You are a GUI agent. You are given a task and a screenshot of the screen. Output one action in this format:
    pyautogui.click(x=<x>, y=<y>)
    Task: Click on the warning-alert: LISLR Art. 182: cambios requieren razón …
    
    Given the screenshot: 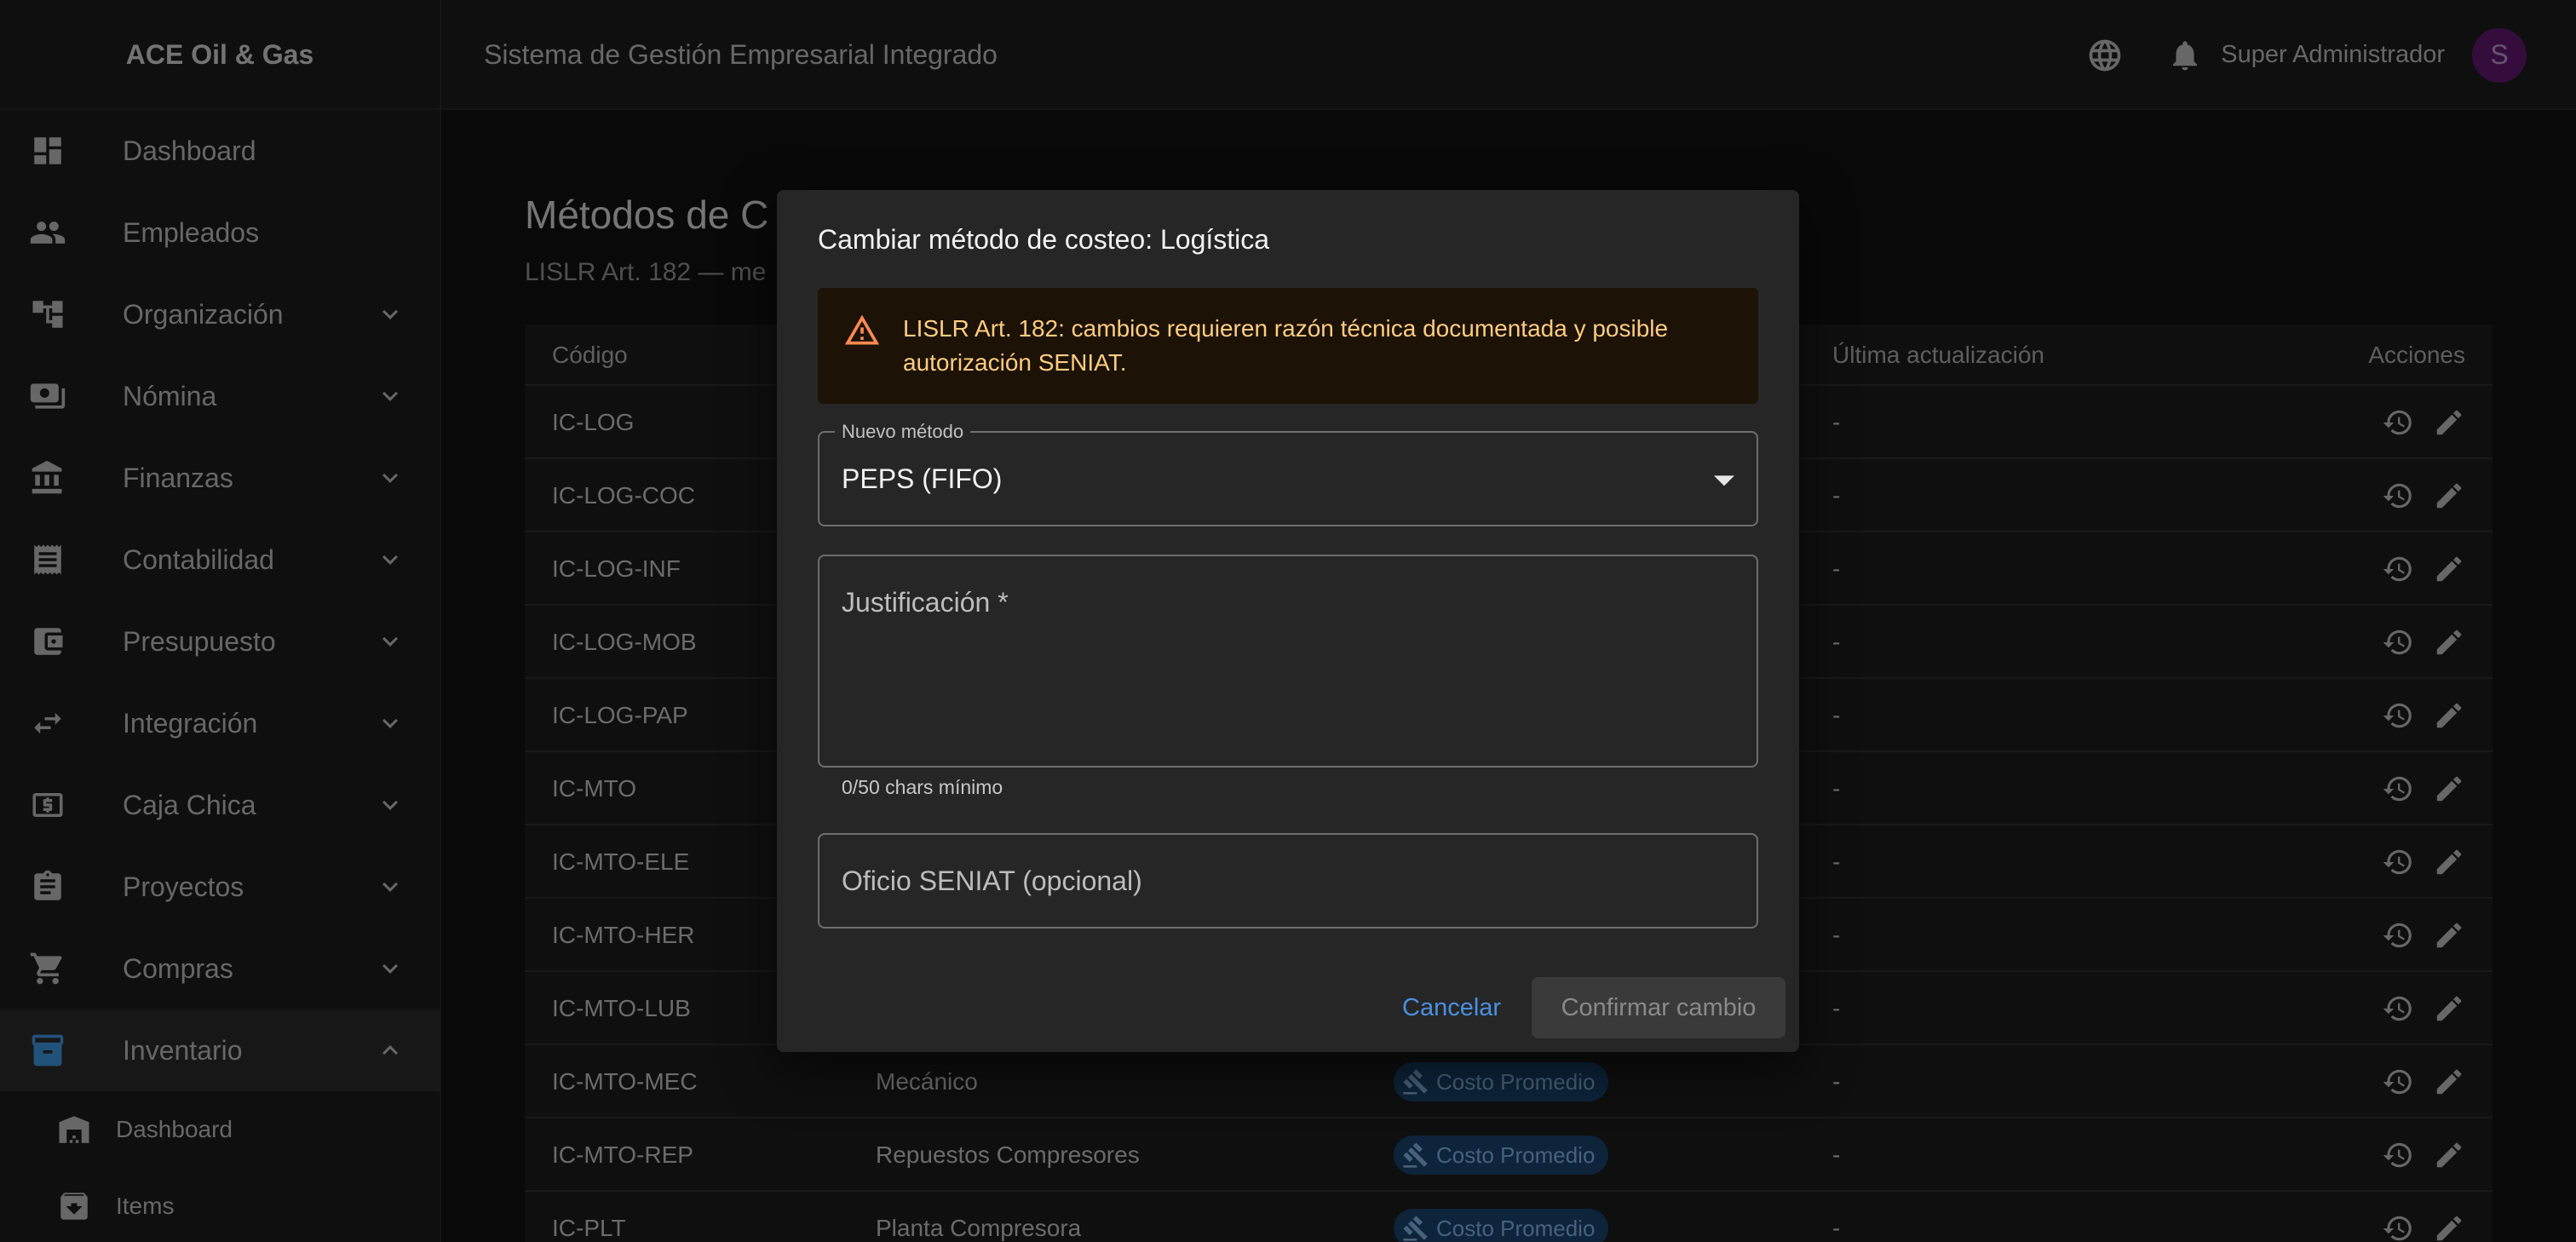 What is the action you would take?
    pyautogui.click(x=1288, y=346)
    